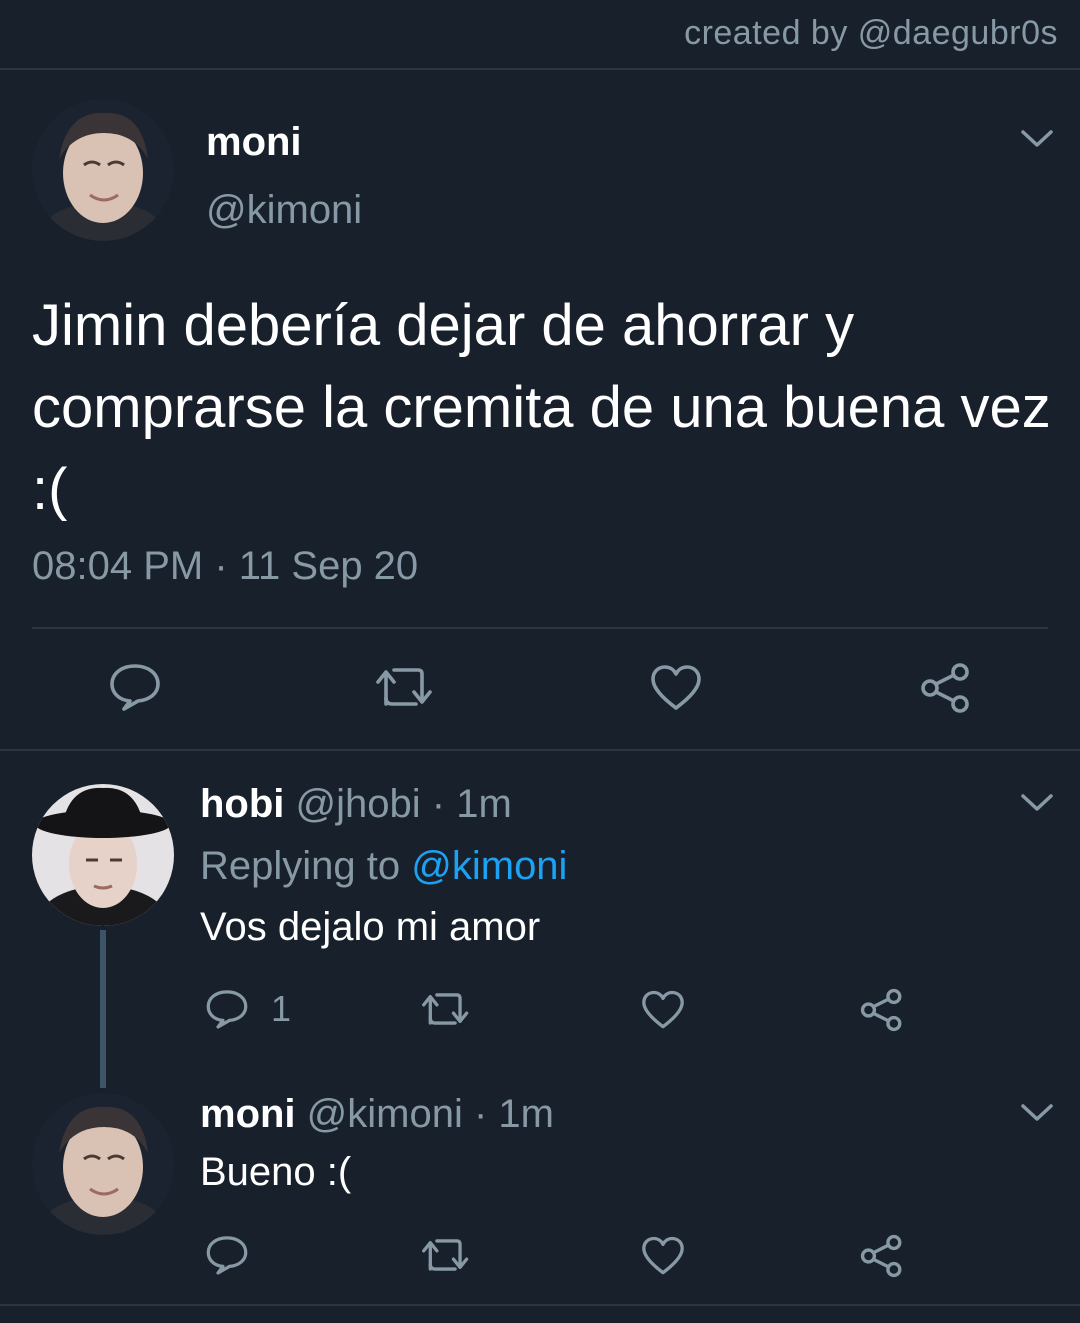 Image resolution: width=1080 pixels, height=1323 pixels. Describe the element at coordinates (540, 750) in the screenshot. I see `section-divider` at that location.